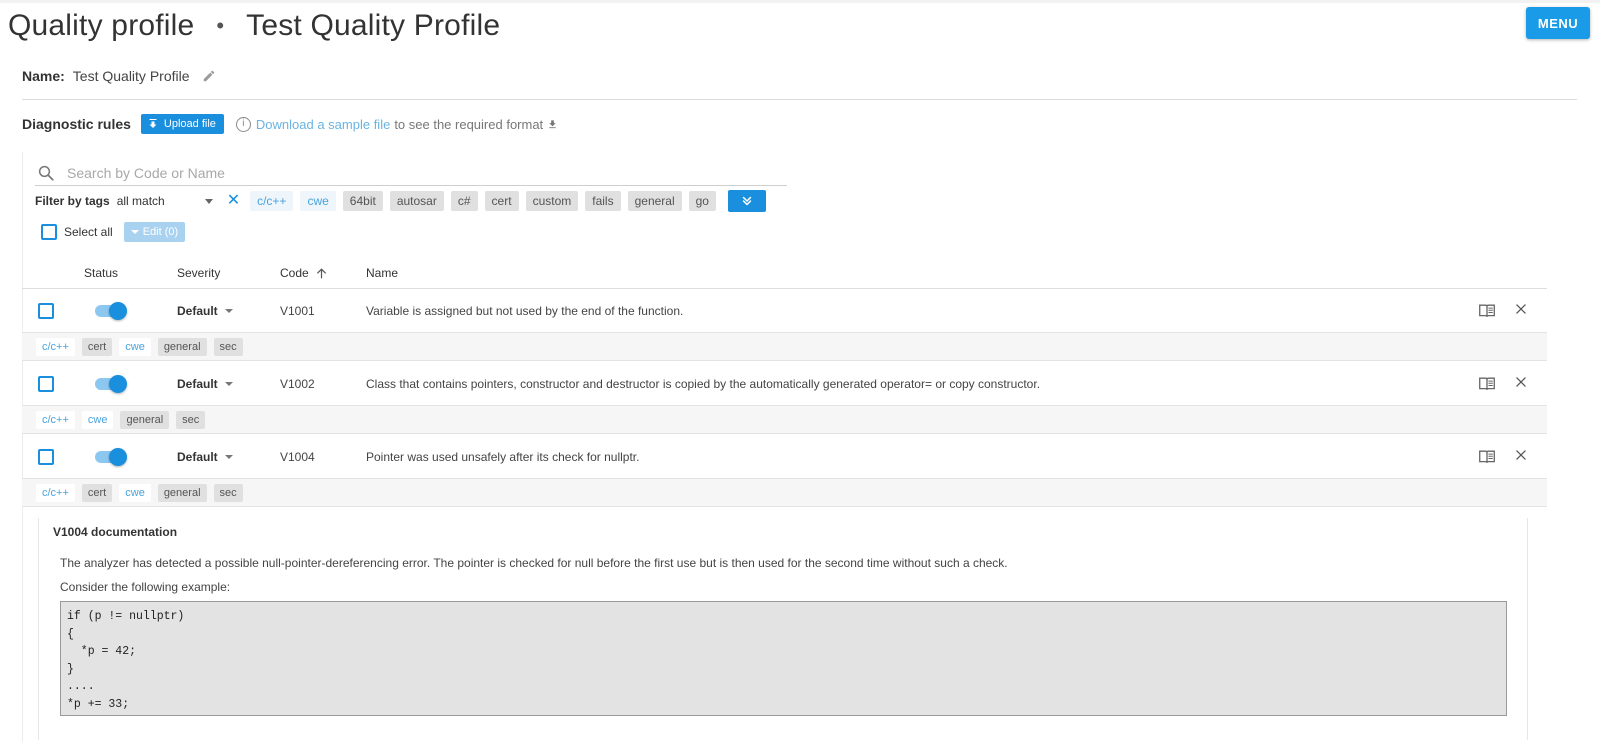 The height and width of the screenshot is (742, 1600). I want to click on select-all-label: Select all, so click(88, 232).